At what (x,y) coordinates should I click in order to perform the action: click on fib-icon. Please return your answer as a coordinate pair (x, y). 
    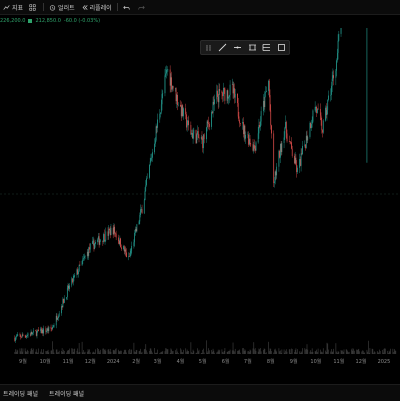
    Looking at the image, I should click on (266, 47).